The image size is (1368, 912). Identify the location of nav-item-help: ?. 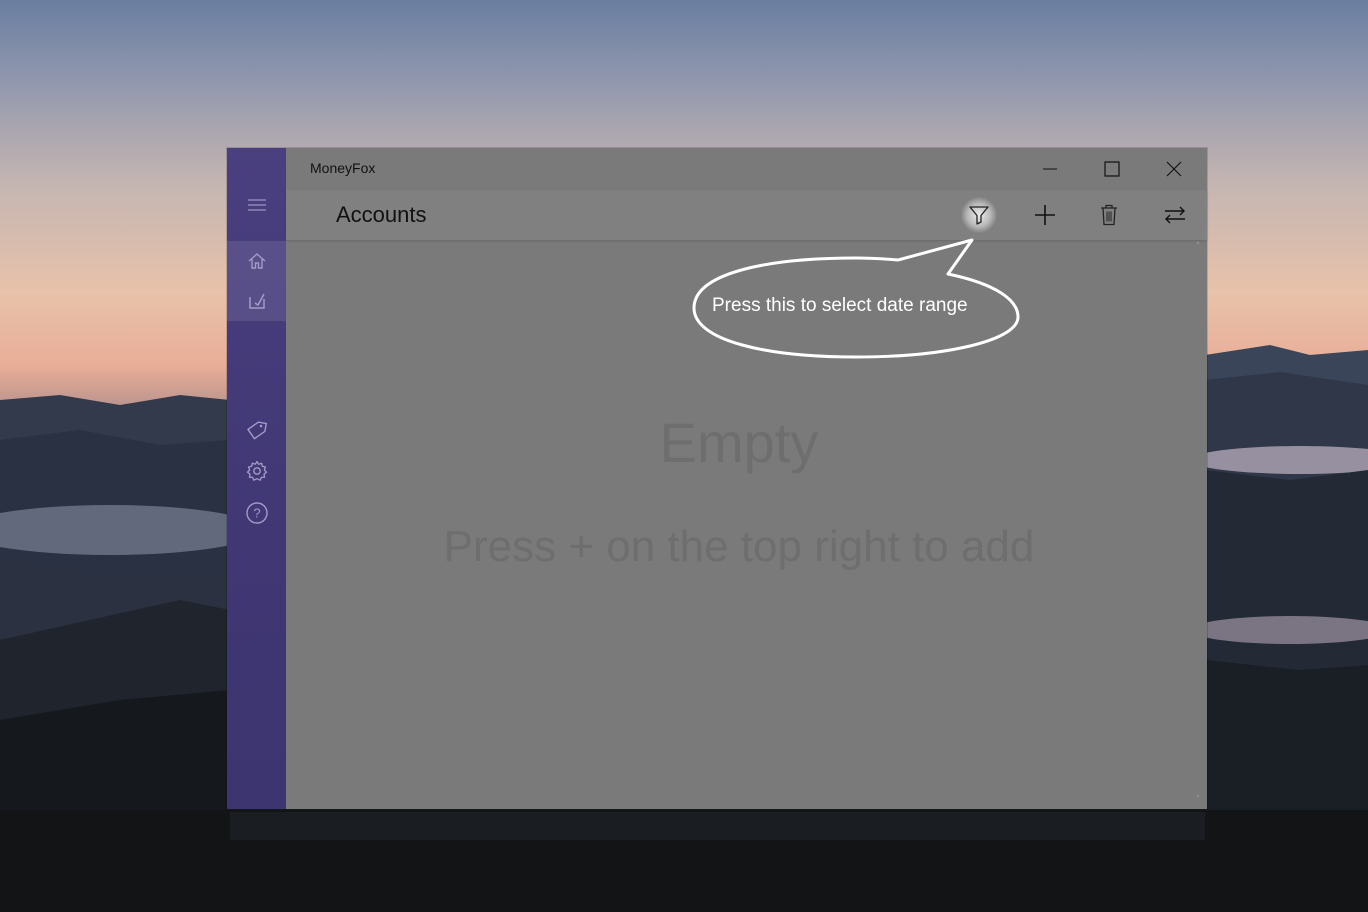
(256, 513).